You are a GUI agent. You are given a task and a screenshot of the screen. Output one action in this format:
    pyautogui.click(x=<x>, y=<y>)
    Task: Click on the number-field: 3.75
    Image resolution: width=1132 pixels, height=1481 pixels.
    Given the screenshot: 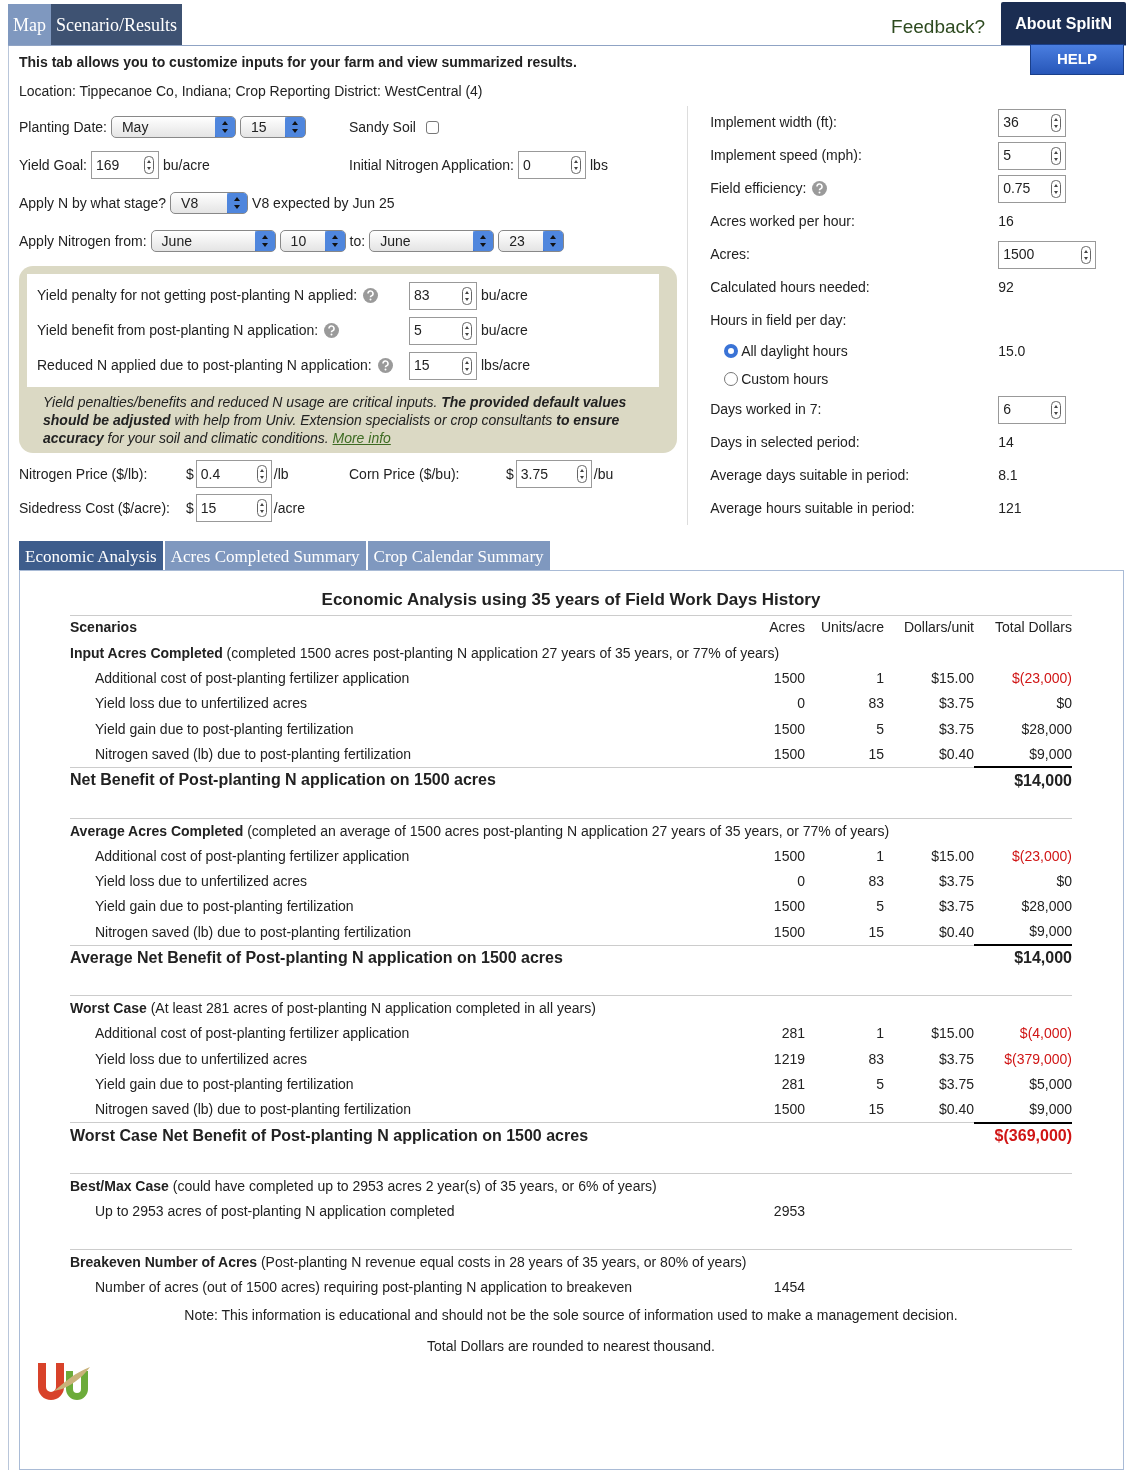 What is the action you would take?
    pyautogui.click(x=553, y=474)
    